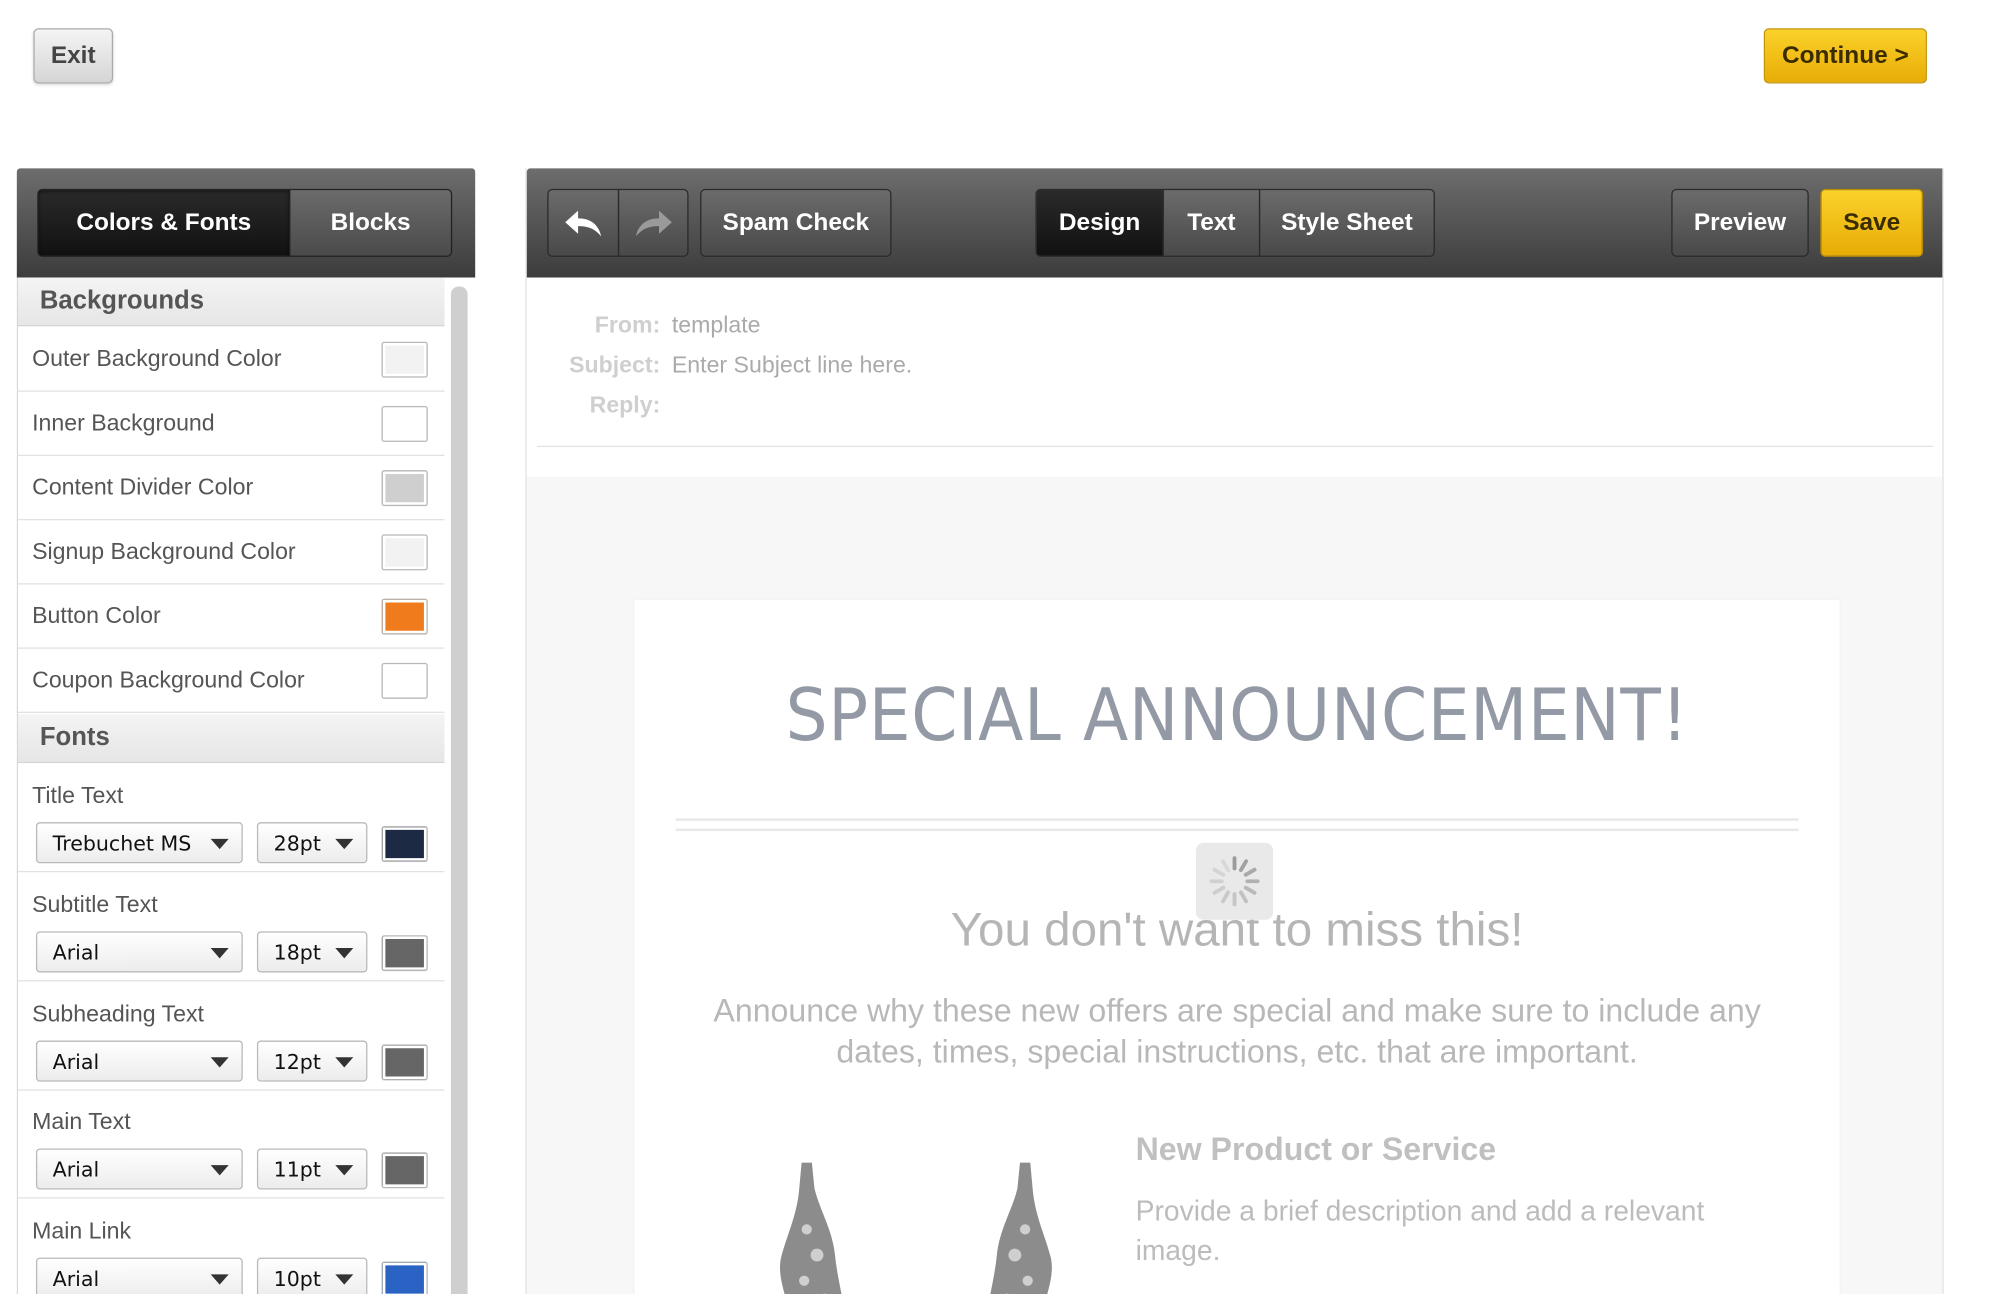  Describe the element at coordinates (122, 842) in the screenshot. I see `font-family-value: Trebuchet MS` at that location.